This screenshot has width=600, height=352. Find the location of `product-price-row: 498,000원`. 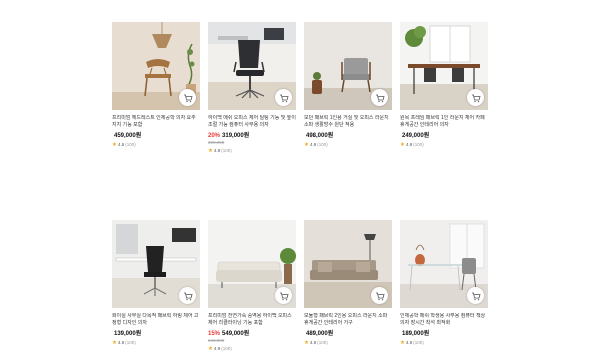

product-price-row: 498,000원 is located at coordinates (348, 136).